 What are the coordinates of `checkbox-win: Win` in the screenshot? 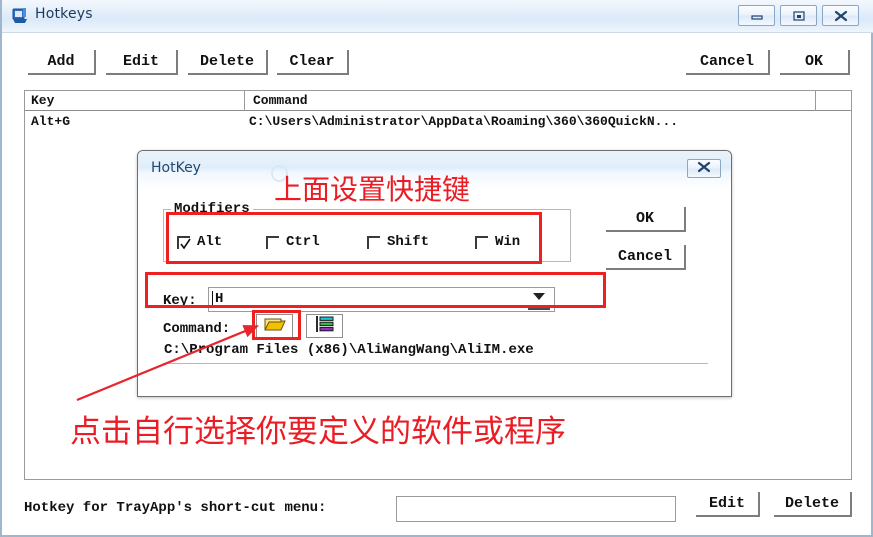 It's located at (497, 242).